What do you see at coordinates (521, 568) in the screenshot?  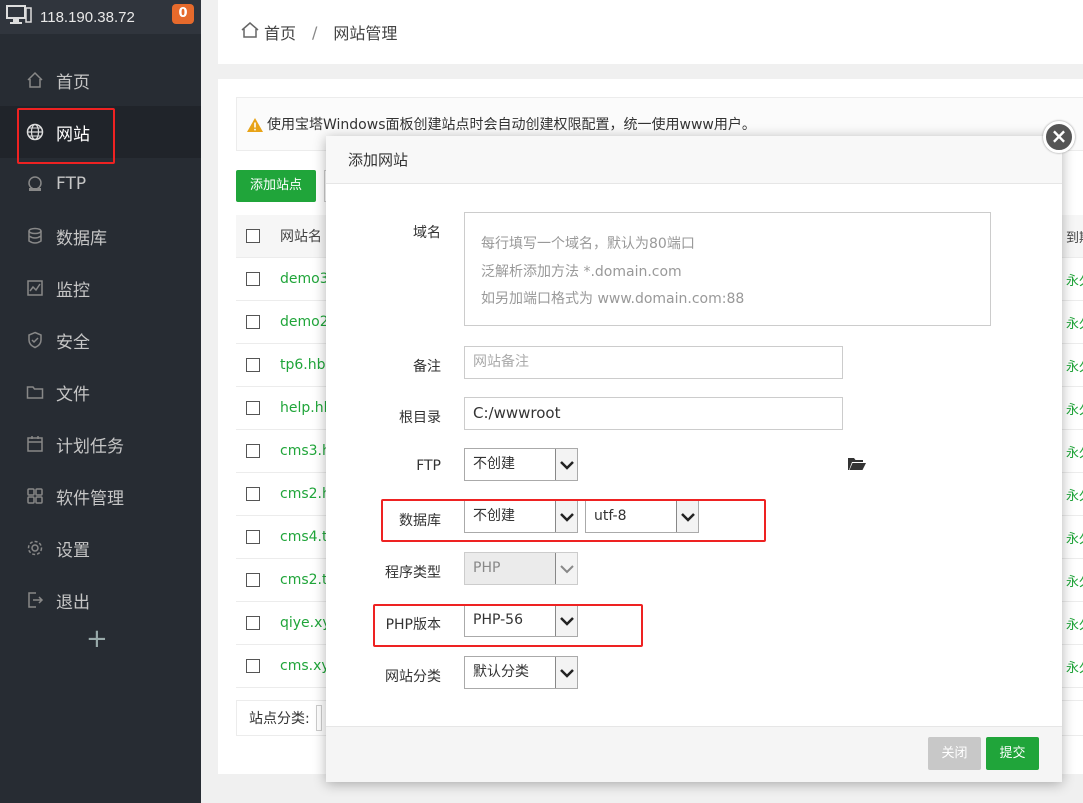 I see `program-type-select: PHP` at bounding box center [521, 568].